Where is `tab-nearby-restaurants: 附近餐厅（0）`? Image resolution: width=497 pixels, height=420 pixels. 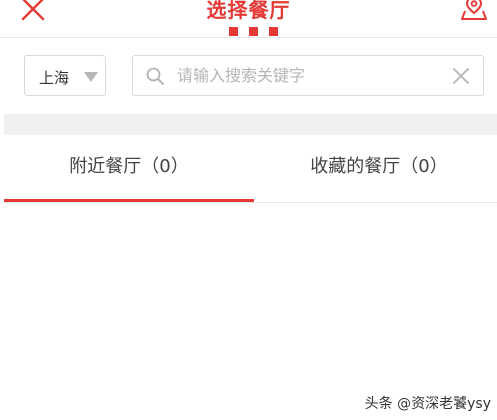 tab-nearby-restaurants: 附近餐厅（0） is located at coordinates (129, 168).